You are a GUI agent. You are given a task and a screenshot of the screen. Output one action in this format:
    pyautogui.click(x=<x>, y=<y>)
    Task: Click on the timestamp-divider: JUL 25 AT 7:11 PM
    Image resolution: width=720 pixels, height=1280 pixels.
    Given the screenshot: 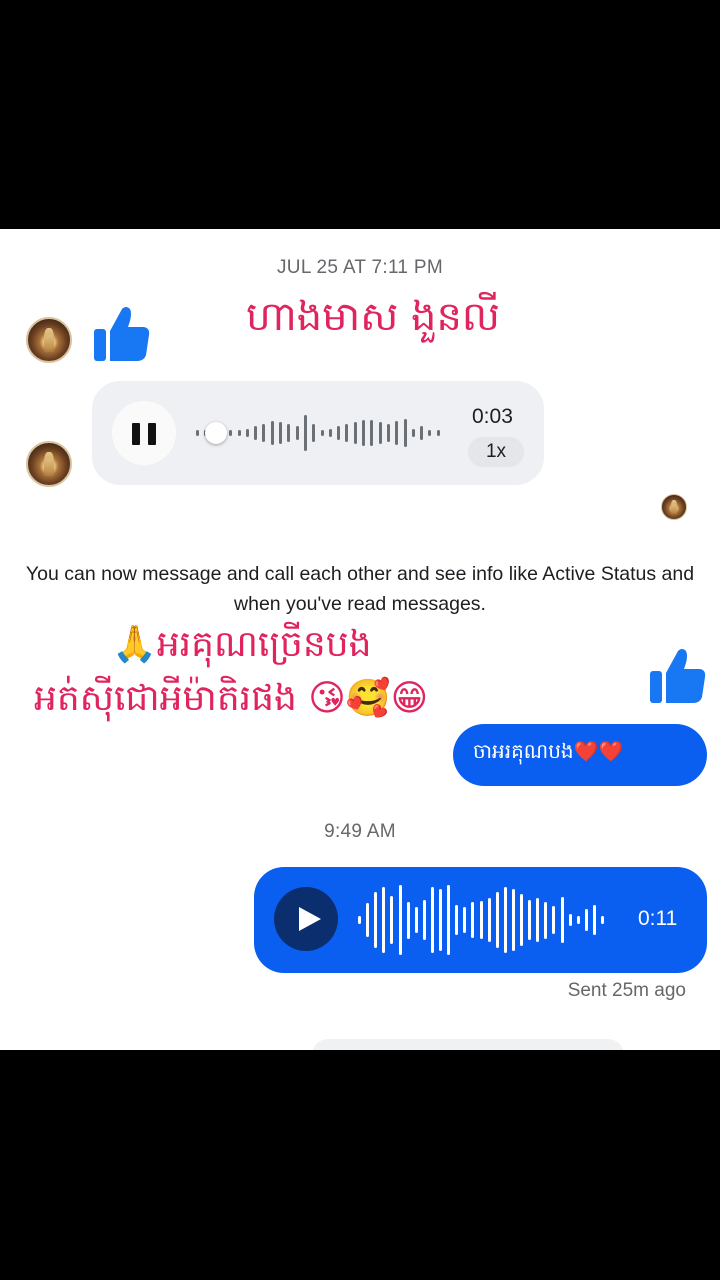 What is the action you would take?
    pyautogui.click(x=360, y=267)
    